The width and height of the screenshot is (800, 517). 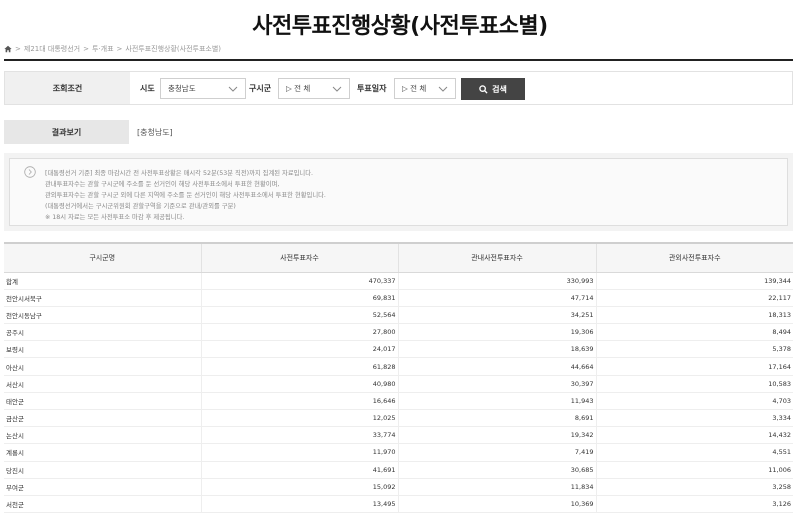 I want to click on notice-line: ※ 18시 자료는 모든 사전투표소 마감 후 제공됩니다., so click(x=115, y=217).